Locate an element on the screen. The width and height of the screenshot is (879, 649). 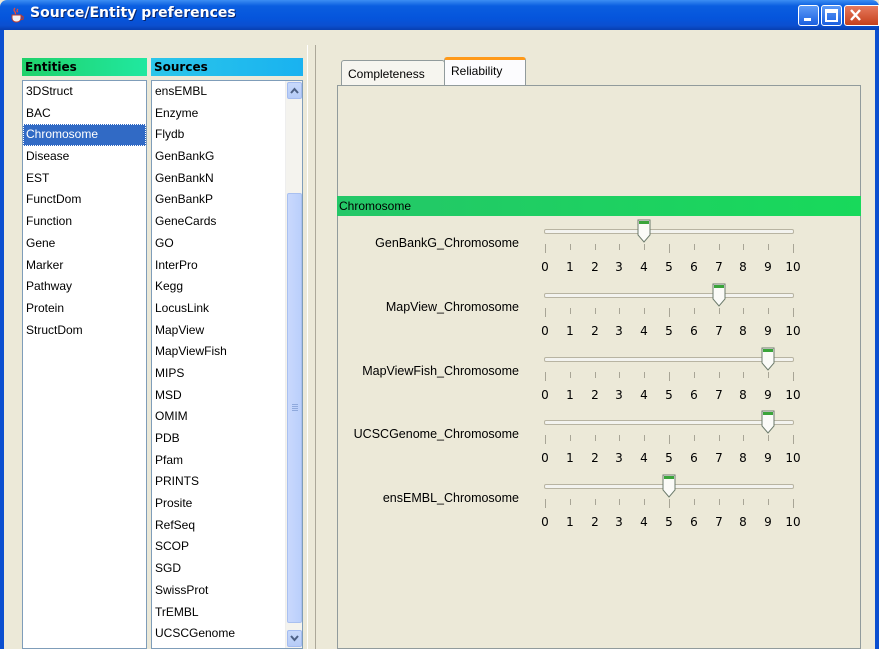
entity-item: Chromosome is located at coordinates (84, 135).